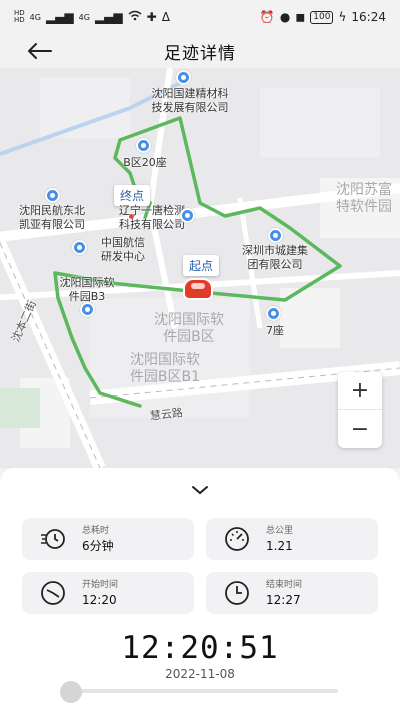 This screenshot has width=400, height=711. Describe the element at coordinates (200, 17) in the screenshot. I see `status-bar: HD HD 4G ▂▄▆ 4G ▂▄▆ ✚ ᐃ ⏰ ● ◼ 100 ϟ 16:24` at that location.